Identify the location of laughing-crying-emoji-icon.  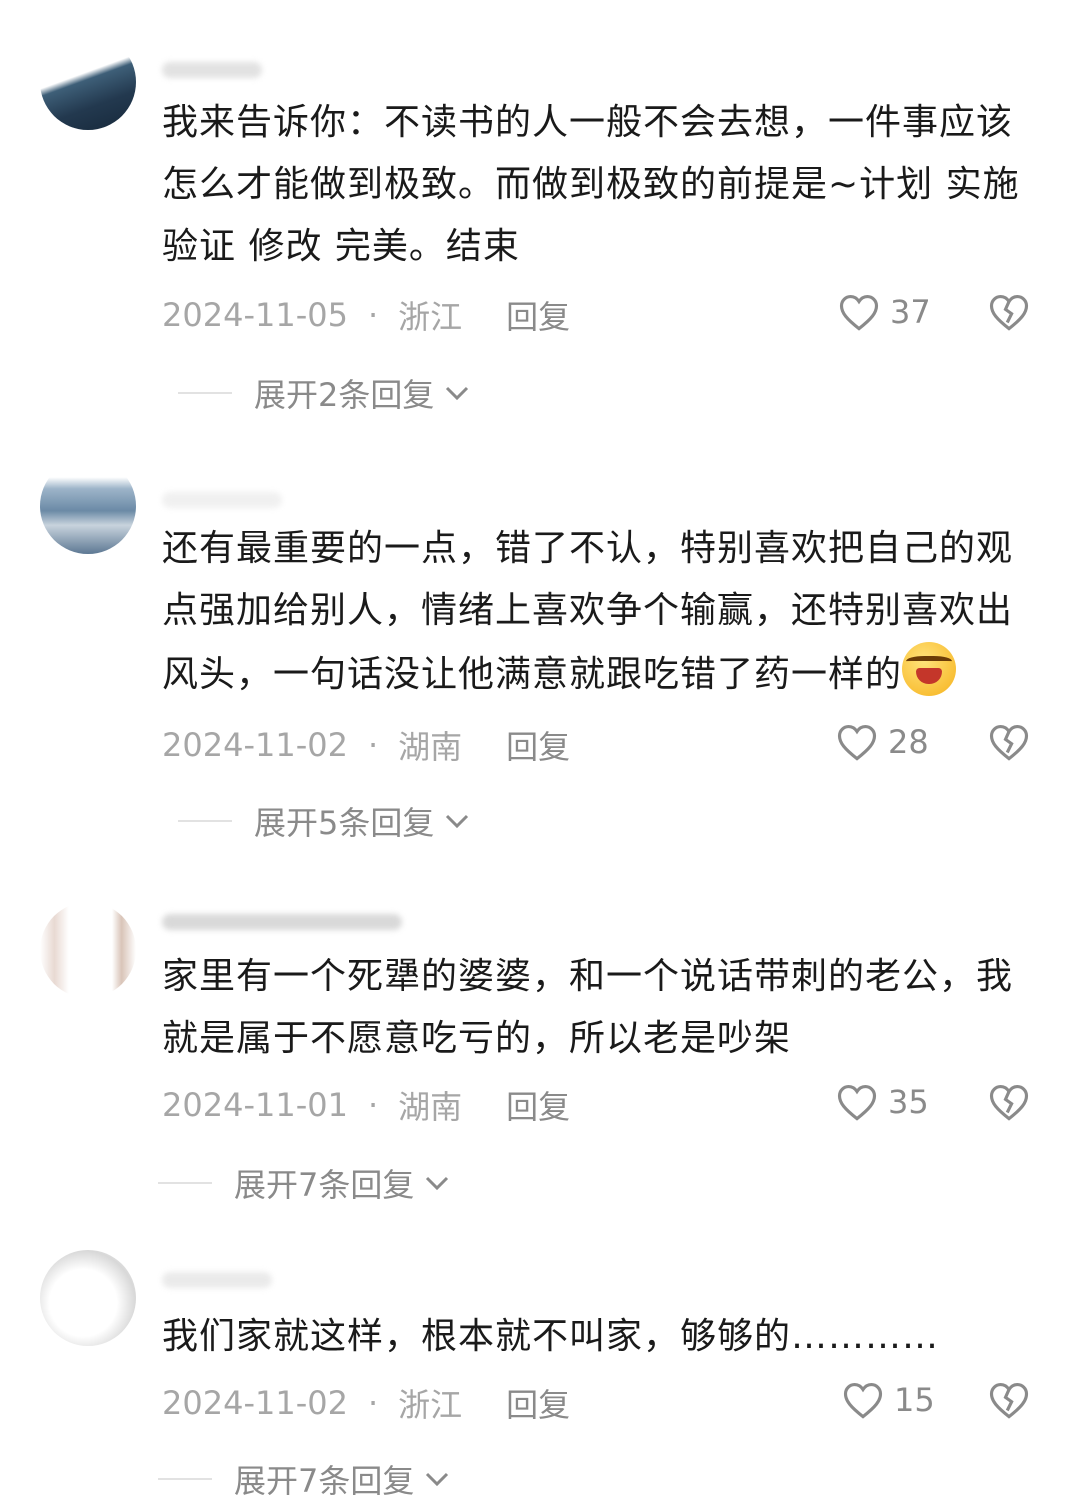
(929, 669).